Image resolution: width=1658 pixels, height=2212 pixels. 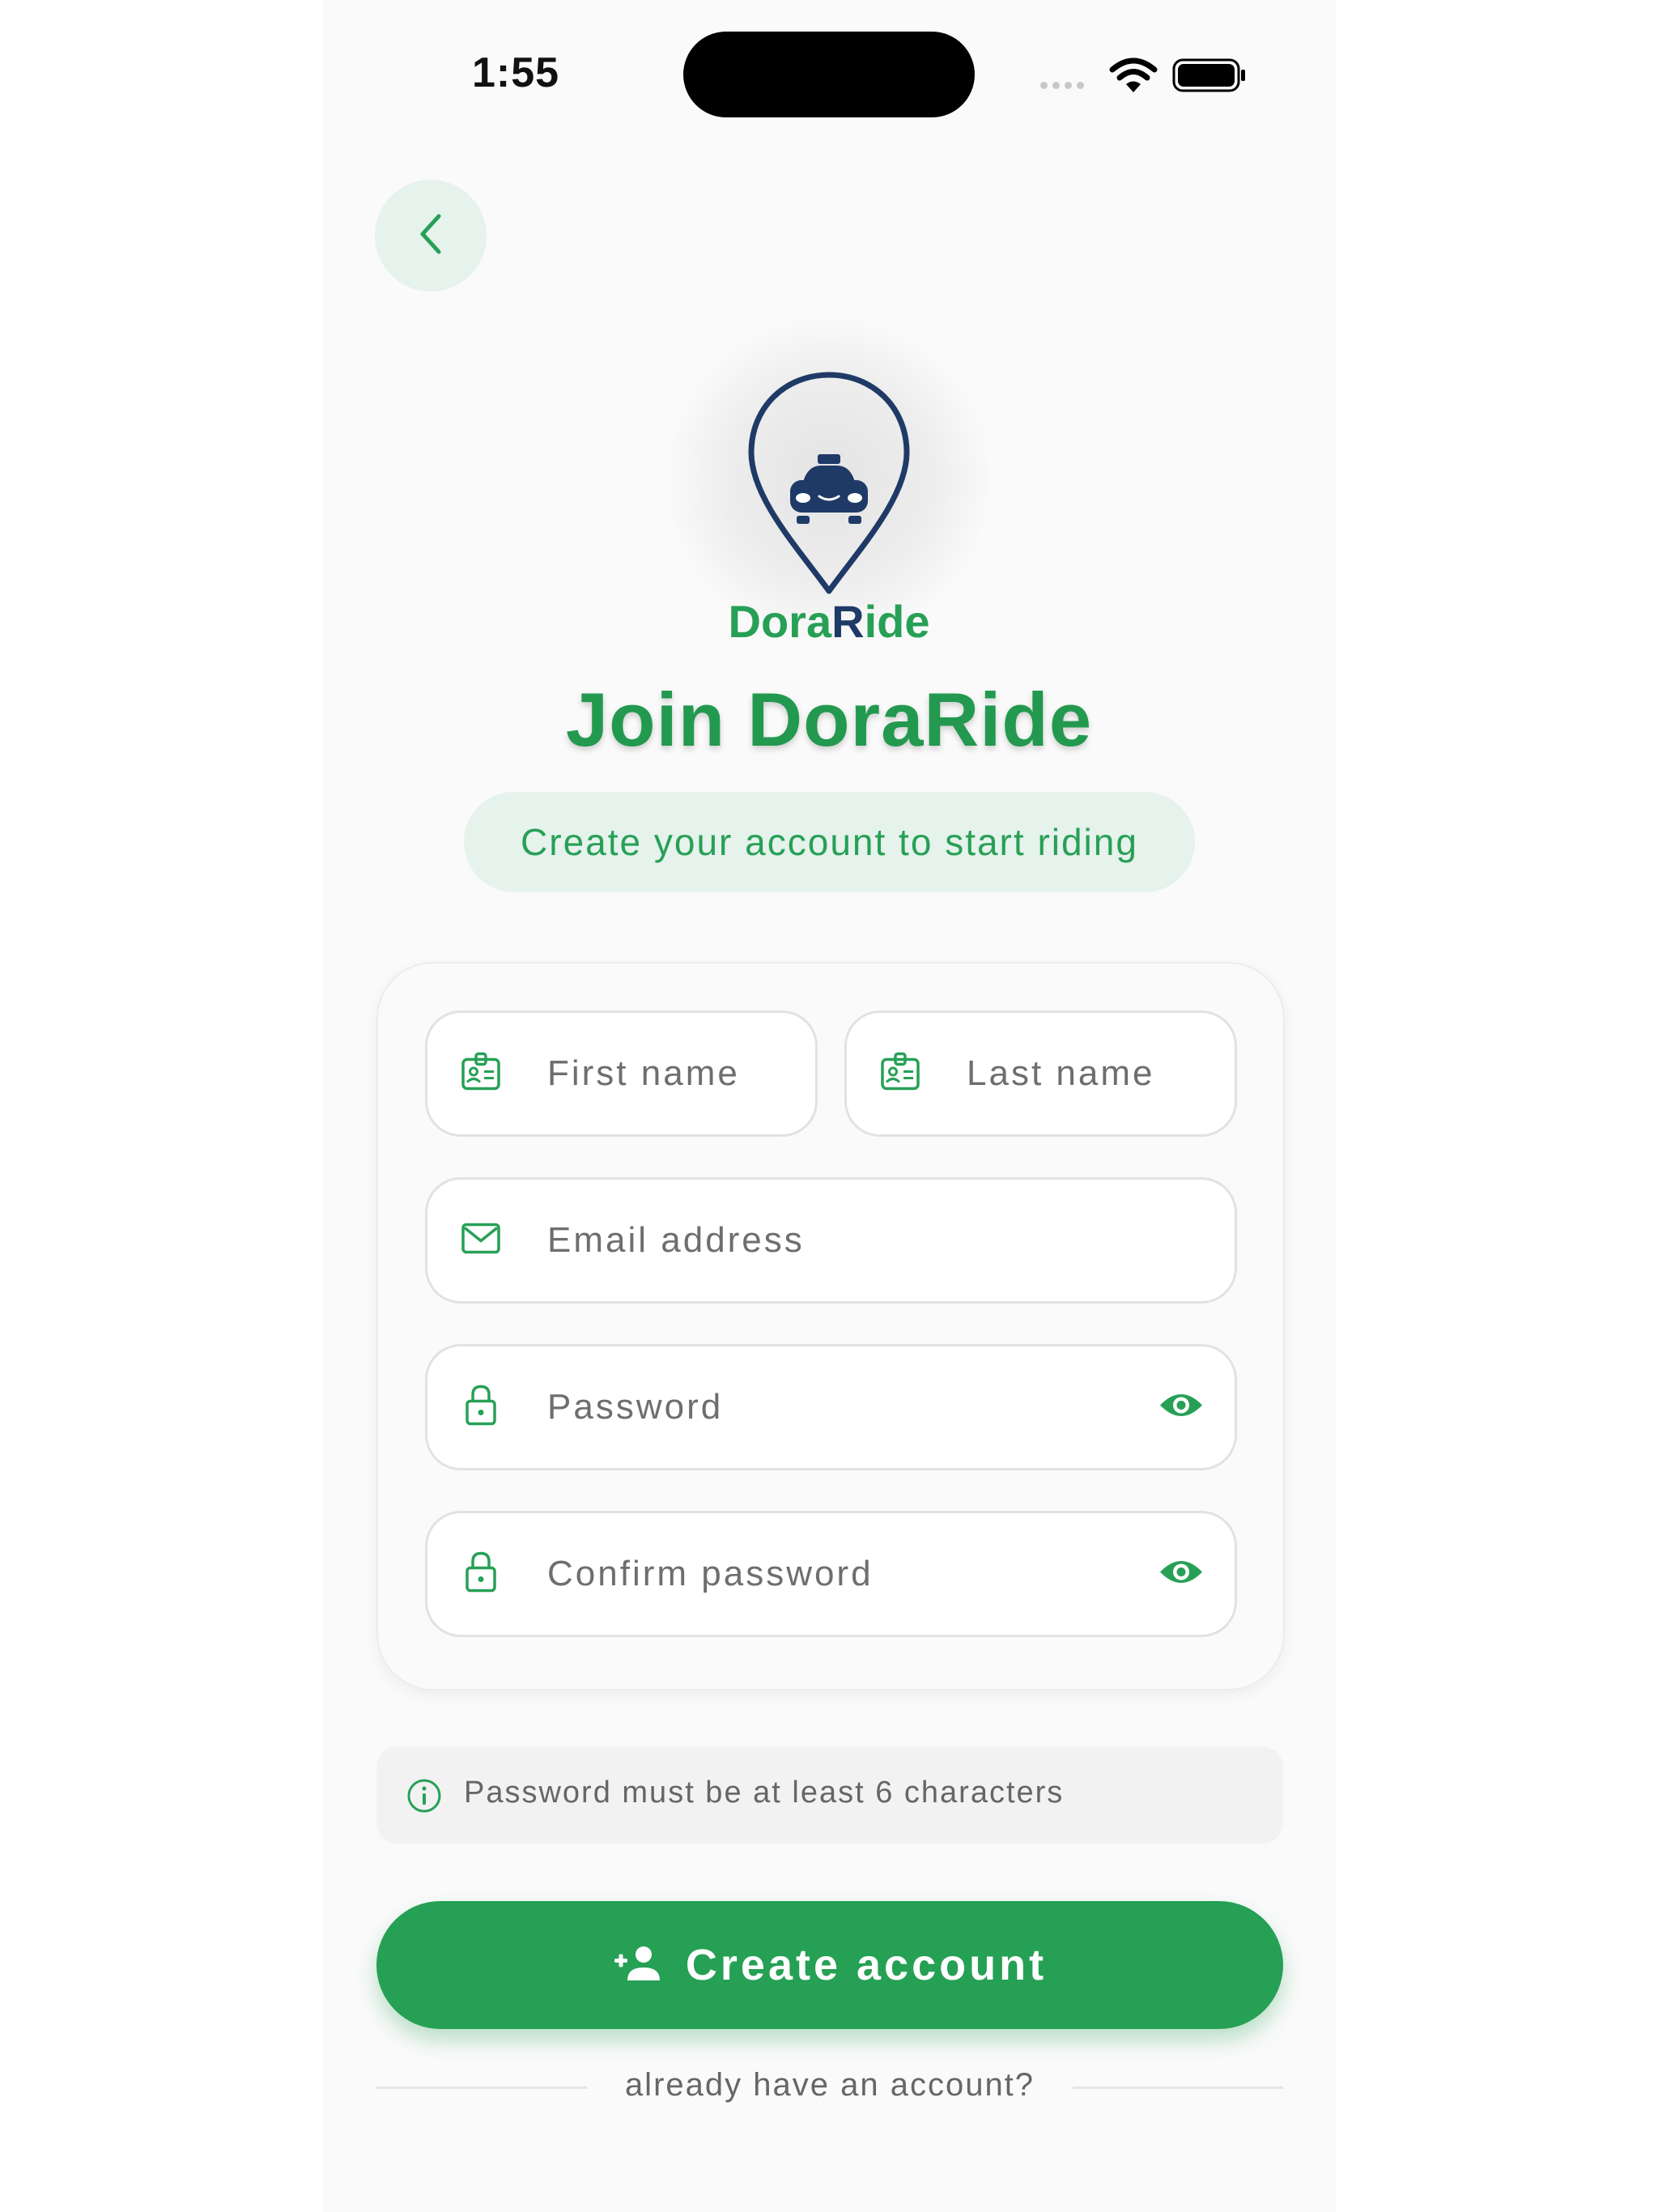 What do you see at coordinates (710, 1574) in the screenshot?
I see `confirm-password-placeholder: Confirm password` at bounding box center [710, 1574].